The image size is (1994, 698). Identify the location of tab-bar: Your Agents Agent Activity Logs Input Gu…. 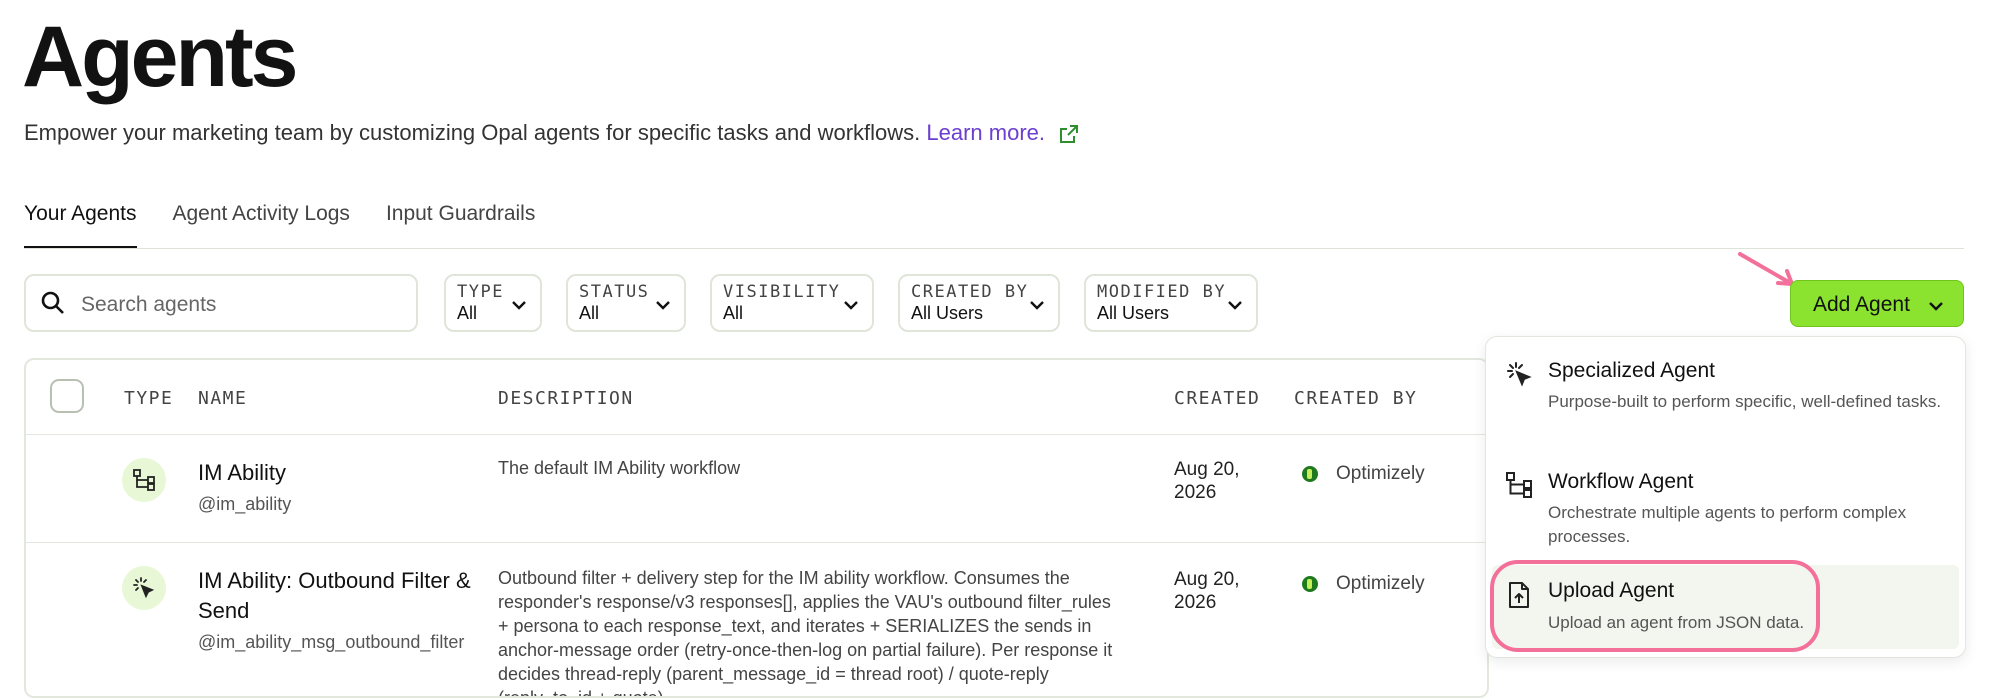
(279, 224).